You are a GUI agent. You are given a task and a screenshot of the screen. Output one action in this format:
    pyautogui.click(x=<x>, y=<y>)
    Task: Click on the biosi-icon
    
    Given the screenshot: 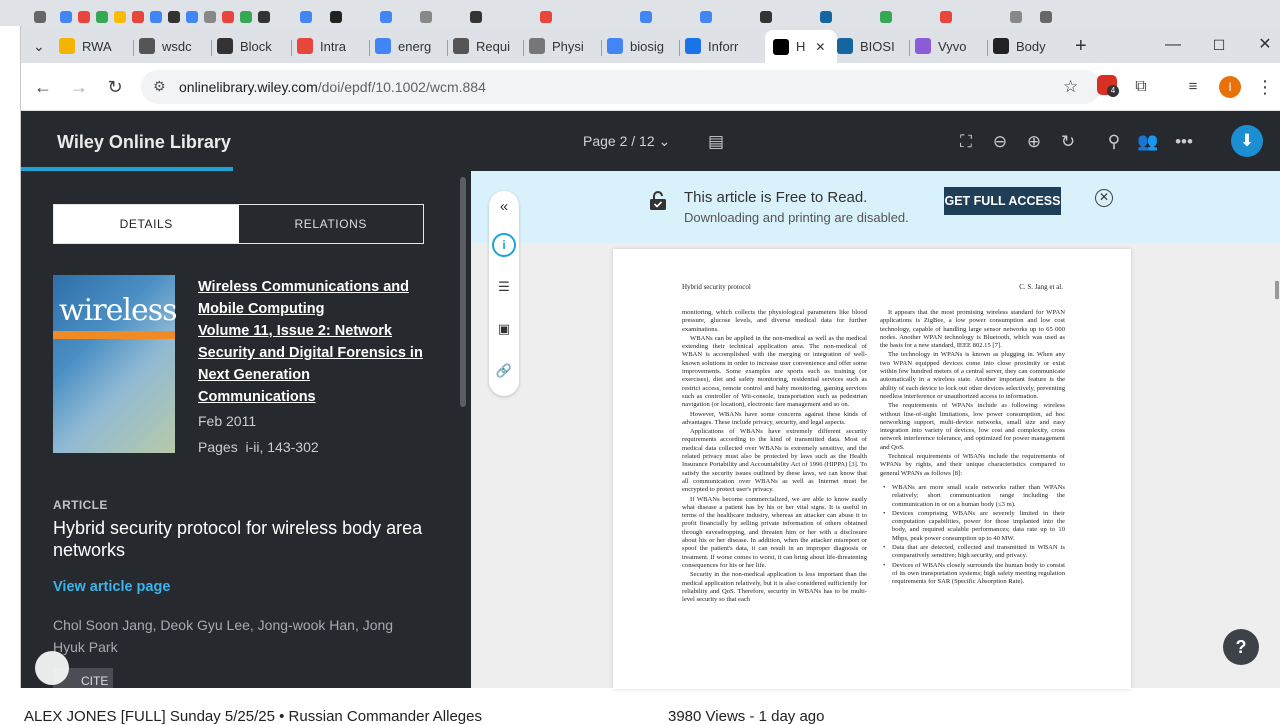 What is the action you would take?
    pyautogui.click(x=845, y=46)
    